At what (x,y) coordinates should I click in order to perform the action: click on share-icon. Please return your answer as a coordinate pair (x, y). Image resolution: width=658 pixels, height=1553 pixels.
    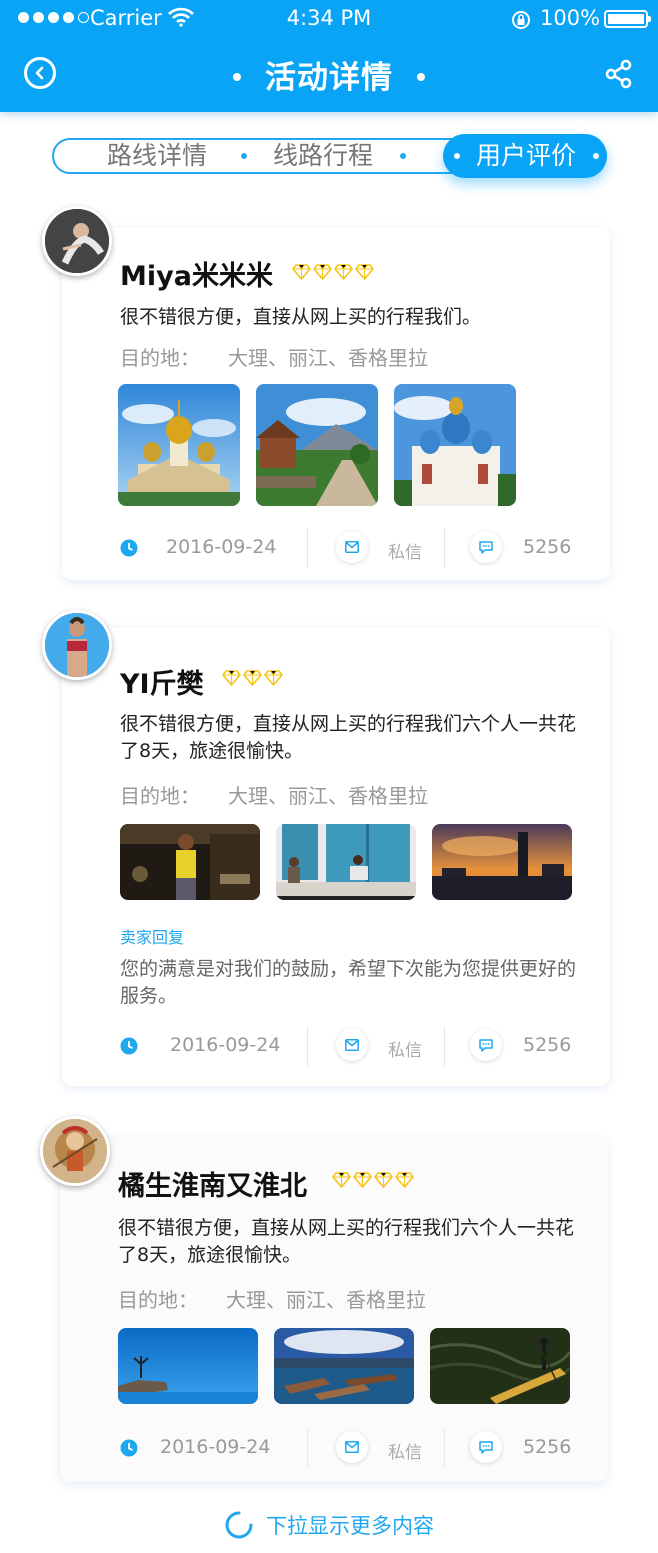
    Looking at the image, I should click on (618, 74).